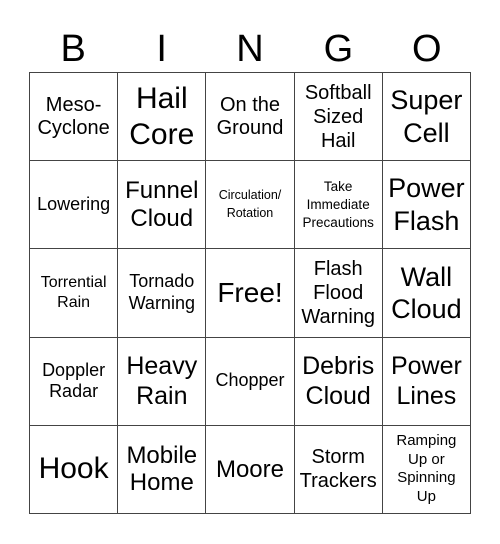  What do you see at coordinates (426, 381) in the screenshot?
I see `bingo-cell: Power Lines` at bounding box center [426, 381].